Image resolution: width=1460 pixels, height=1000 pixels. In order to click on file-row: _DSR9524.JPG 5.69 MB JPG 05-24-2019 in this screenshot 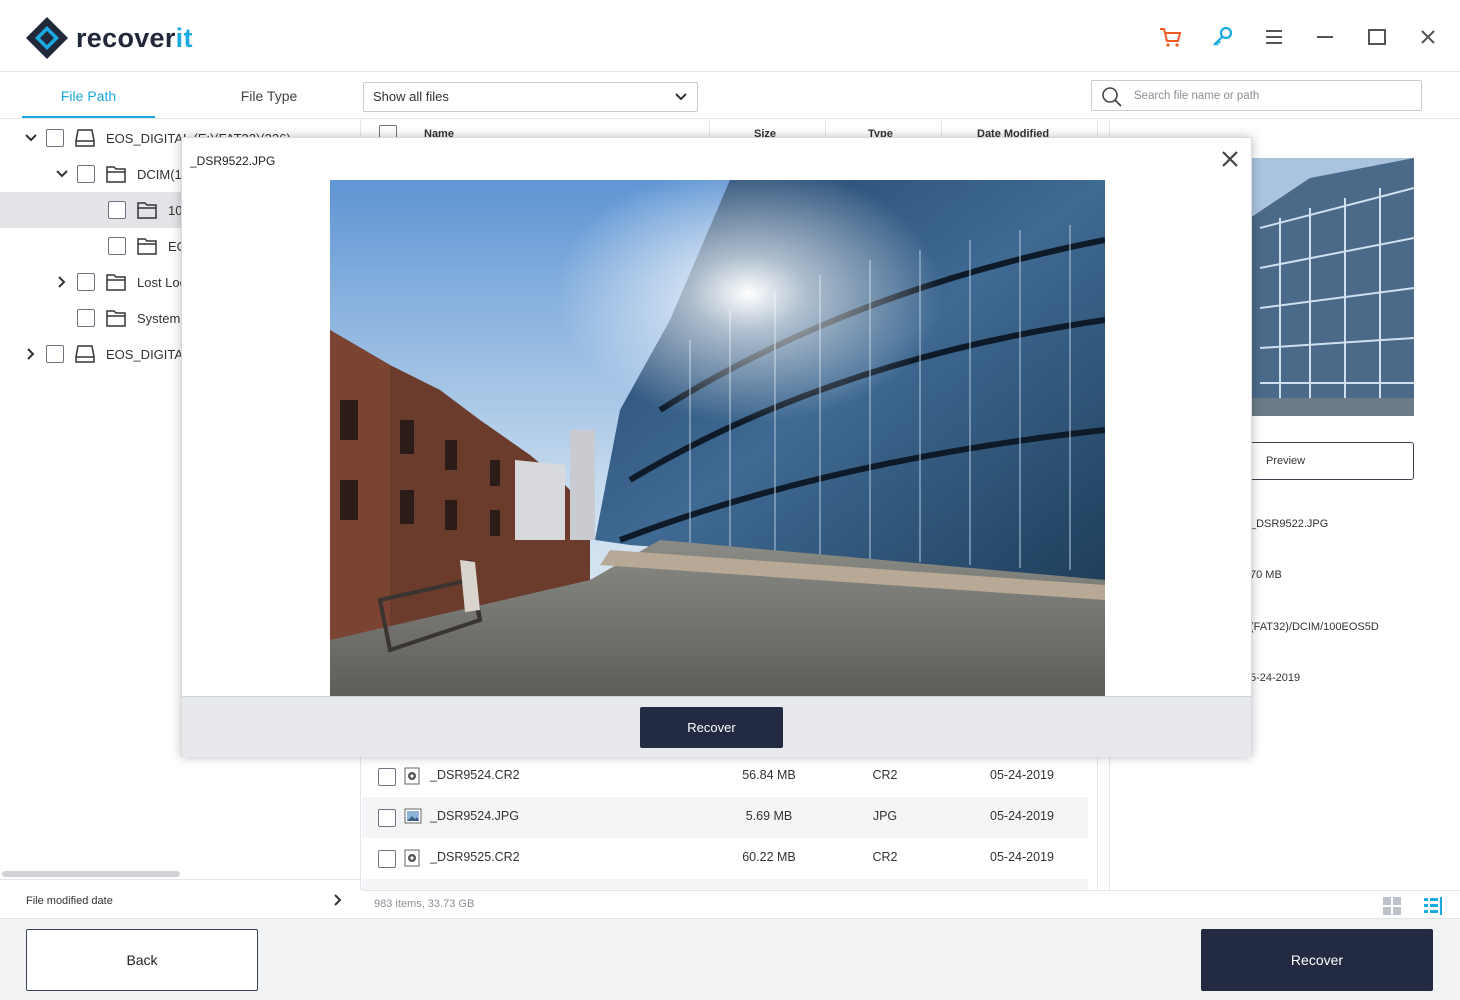, I will do `click(725, 817)`.